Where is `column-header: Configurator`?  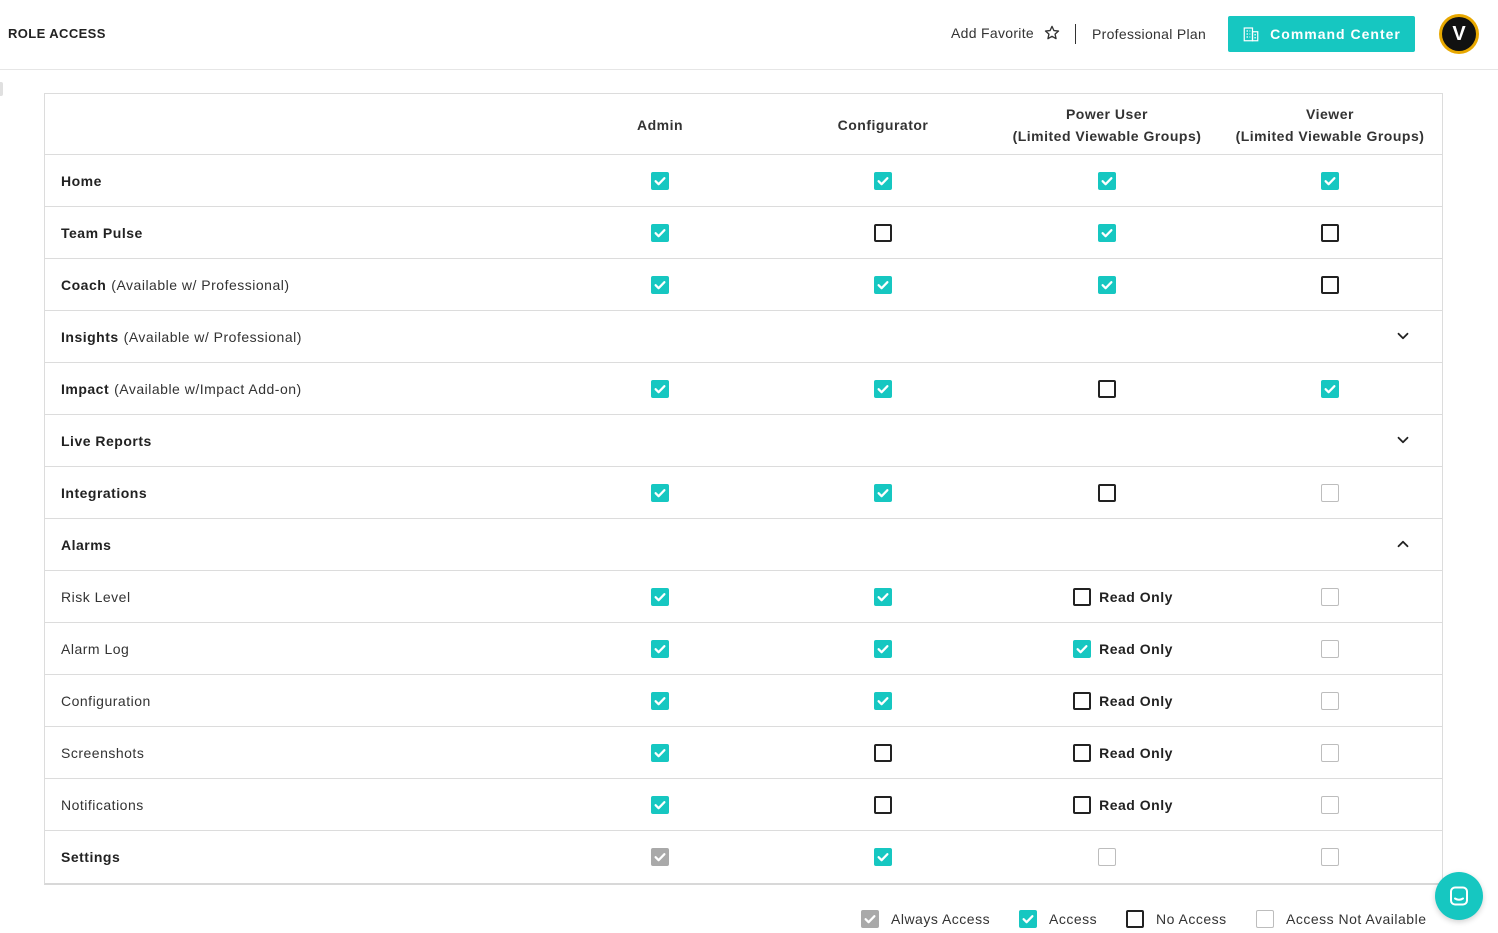 column-header: Configurator is located at coordinates (883, 124).